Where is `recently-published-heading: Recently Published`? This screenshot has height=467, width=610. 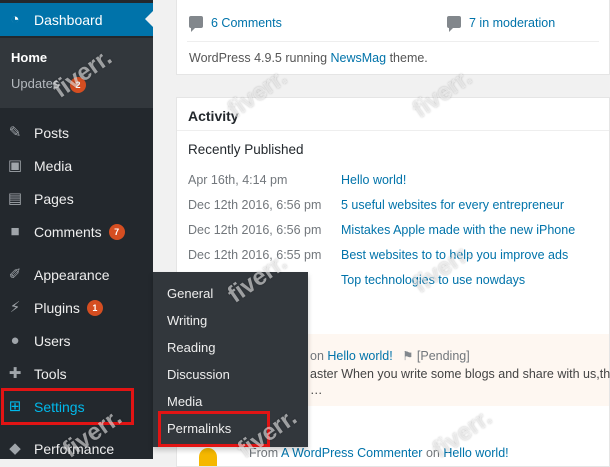 recently-published-heading: Recently Published is located at coordinates (246, 149).